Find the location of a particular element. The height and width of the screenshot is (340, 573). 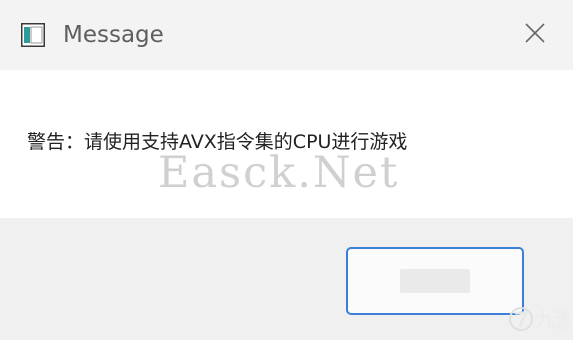

watermark: Easck.Net is located at coordinates (279, 173).